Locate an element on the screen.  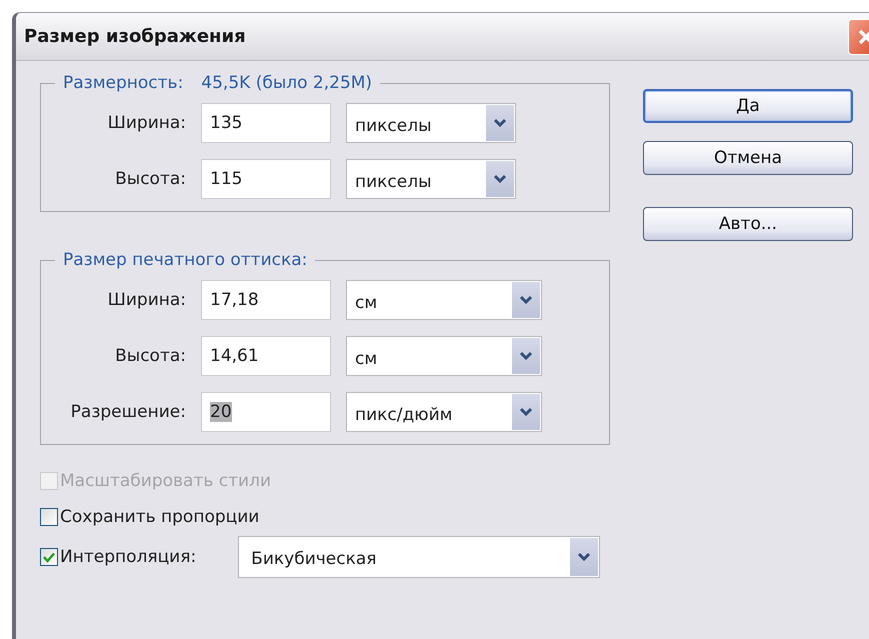
dialog-button: Отмена is located at coordinates (748, 158).